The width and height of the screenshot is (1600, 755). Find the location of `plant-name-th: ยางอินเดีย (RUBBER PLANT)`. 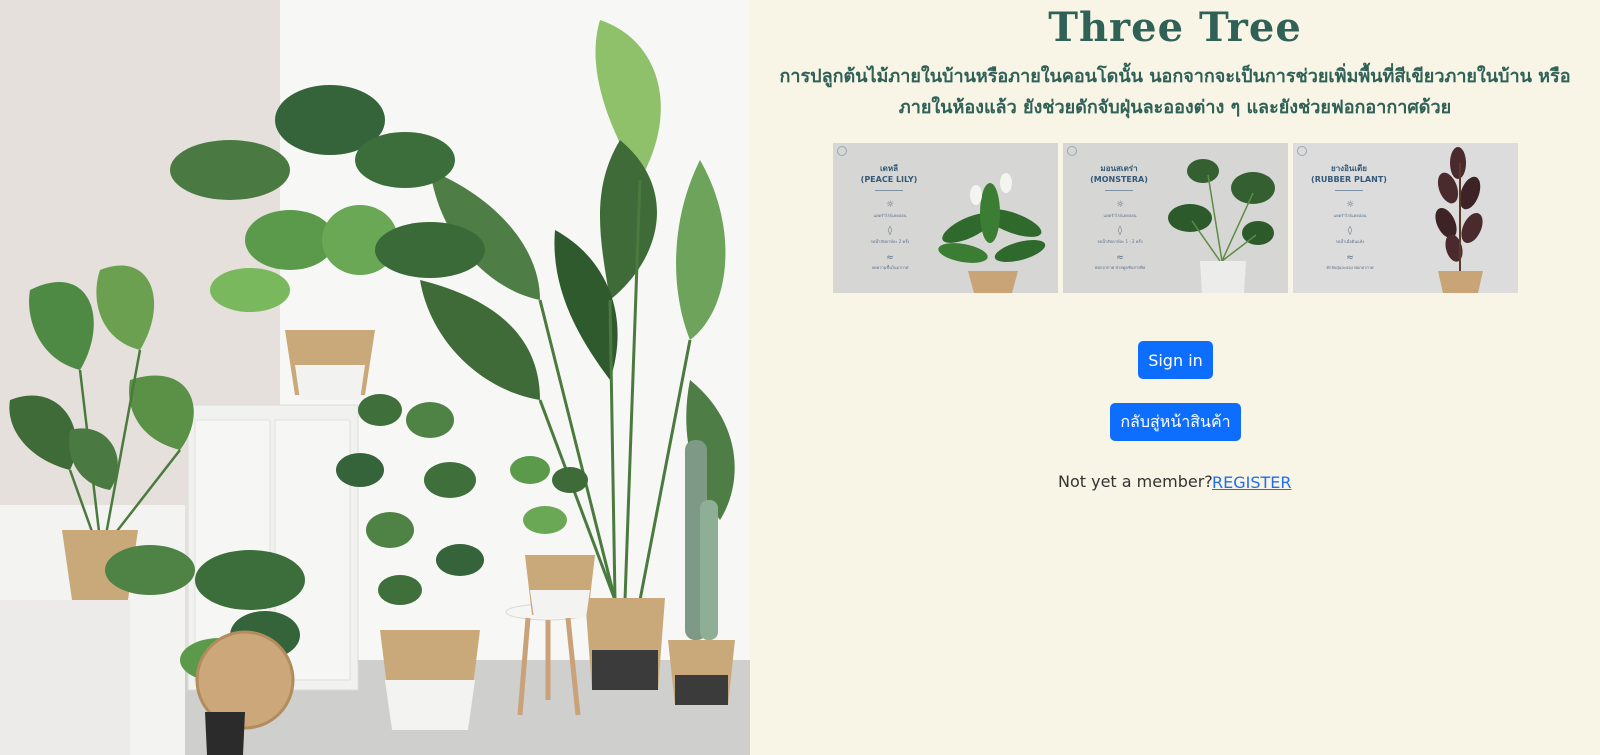

plant-name-th: ยางอินเดีย (RUBBER PLANT) is located at coordinates (1349, 174).